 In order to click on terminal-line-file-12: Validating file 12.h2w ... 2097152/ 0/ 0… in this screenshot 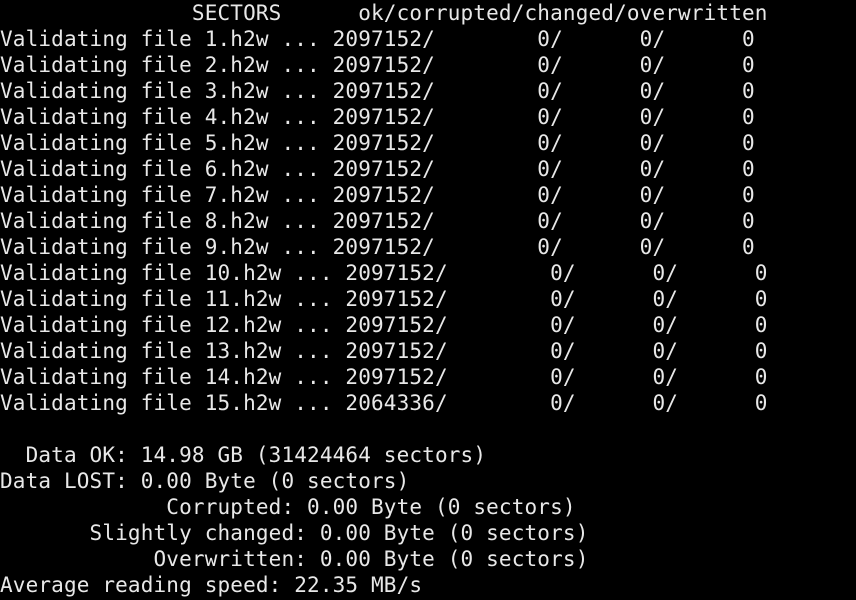, I will do `click(384, 325)`.